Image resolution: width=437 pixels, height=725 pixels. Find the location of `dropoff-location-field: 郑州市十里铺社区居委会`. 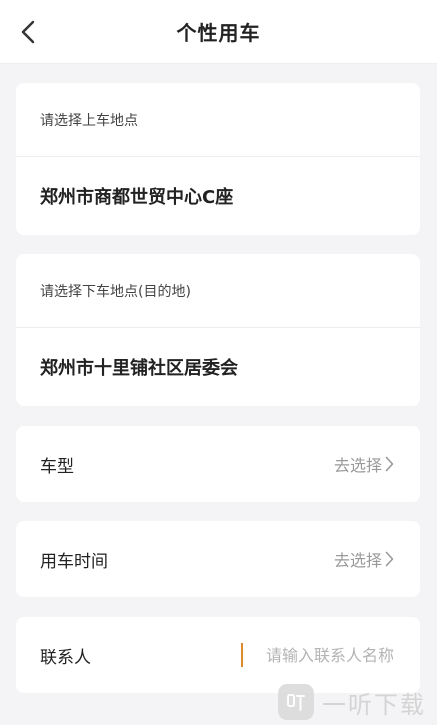

dropoff-location-field: 郑州市十里铺社区居委会 is located at coordinates (218, 367).